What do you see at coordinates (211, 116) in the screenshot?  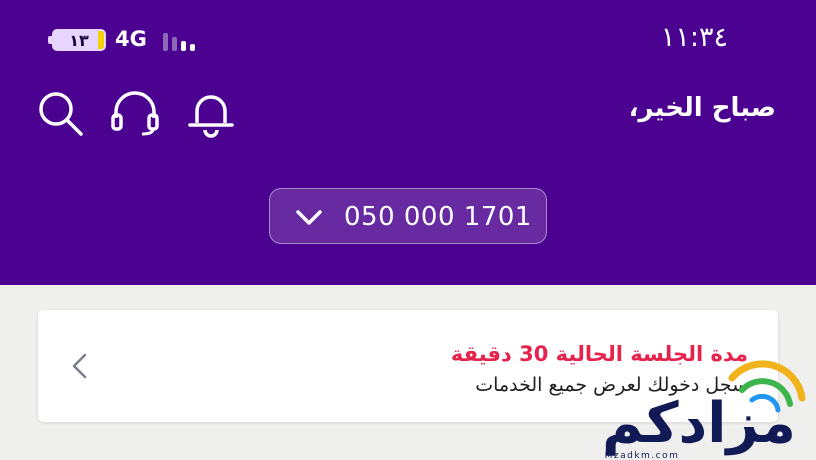 I see `bell-icon` at bounding box center [211, 116].